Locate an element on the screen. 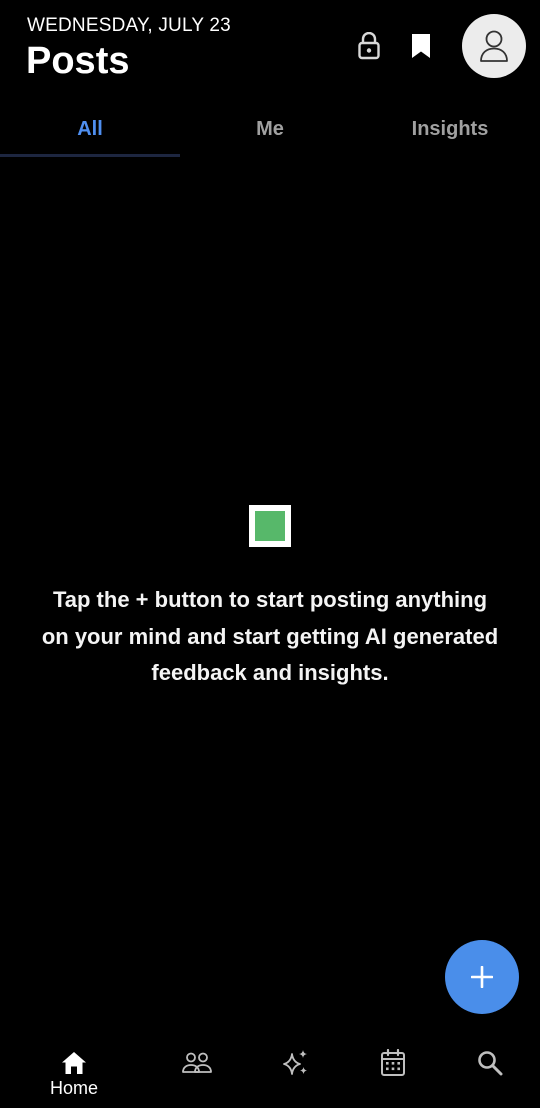 The width and height of the screenshot is (540, 1108). tab-all: All is located at coordinates (90, 129).